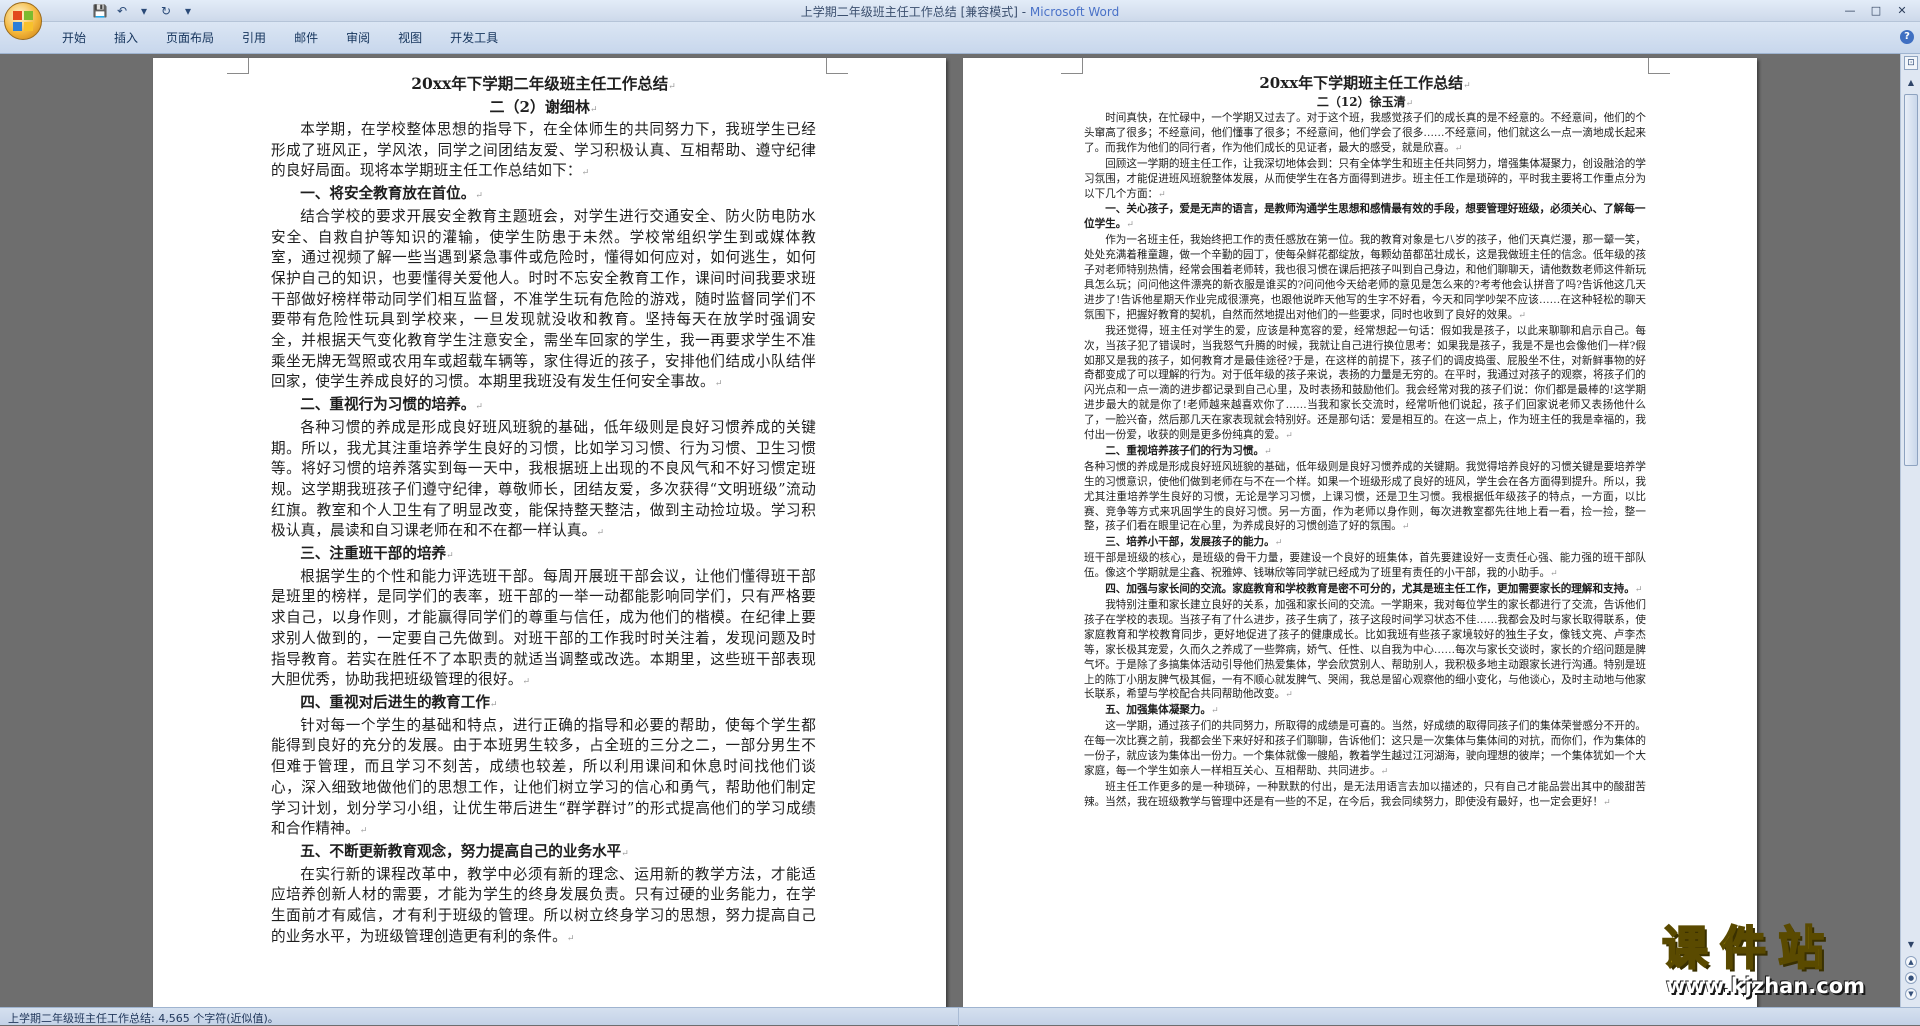 Image resolution: width=1920 pixels, height=1026 pixels. I want to click on help-icon: ?, so click(1907, 37).